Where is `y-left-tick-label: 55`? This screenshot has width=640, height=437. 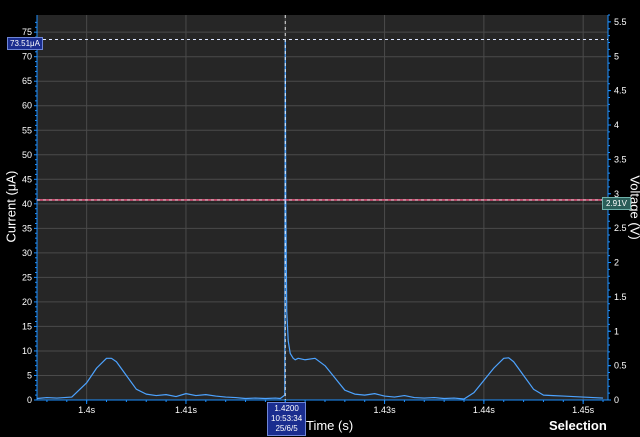 y-left-tick-label: 55 is located at coordinates (27, 130).